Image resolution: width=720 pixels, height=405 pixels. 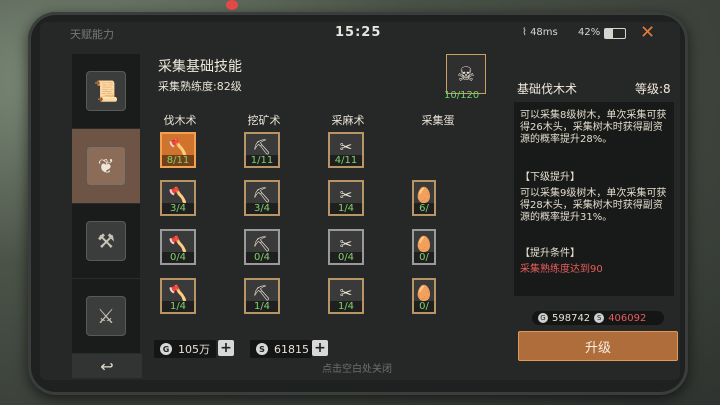 I want to click on skill-node-level: 8/11, so click(x=178, y=160).